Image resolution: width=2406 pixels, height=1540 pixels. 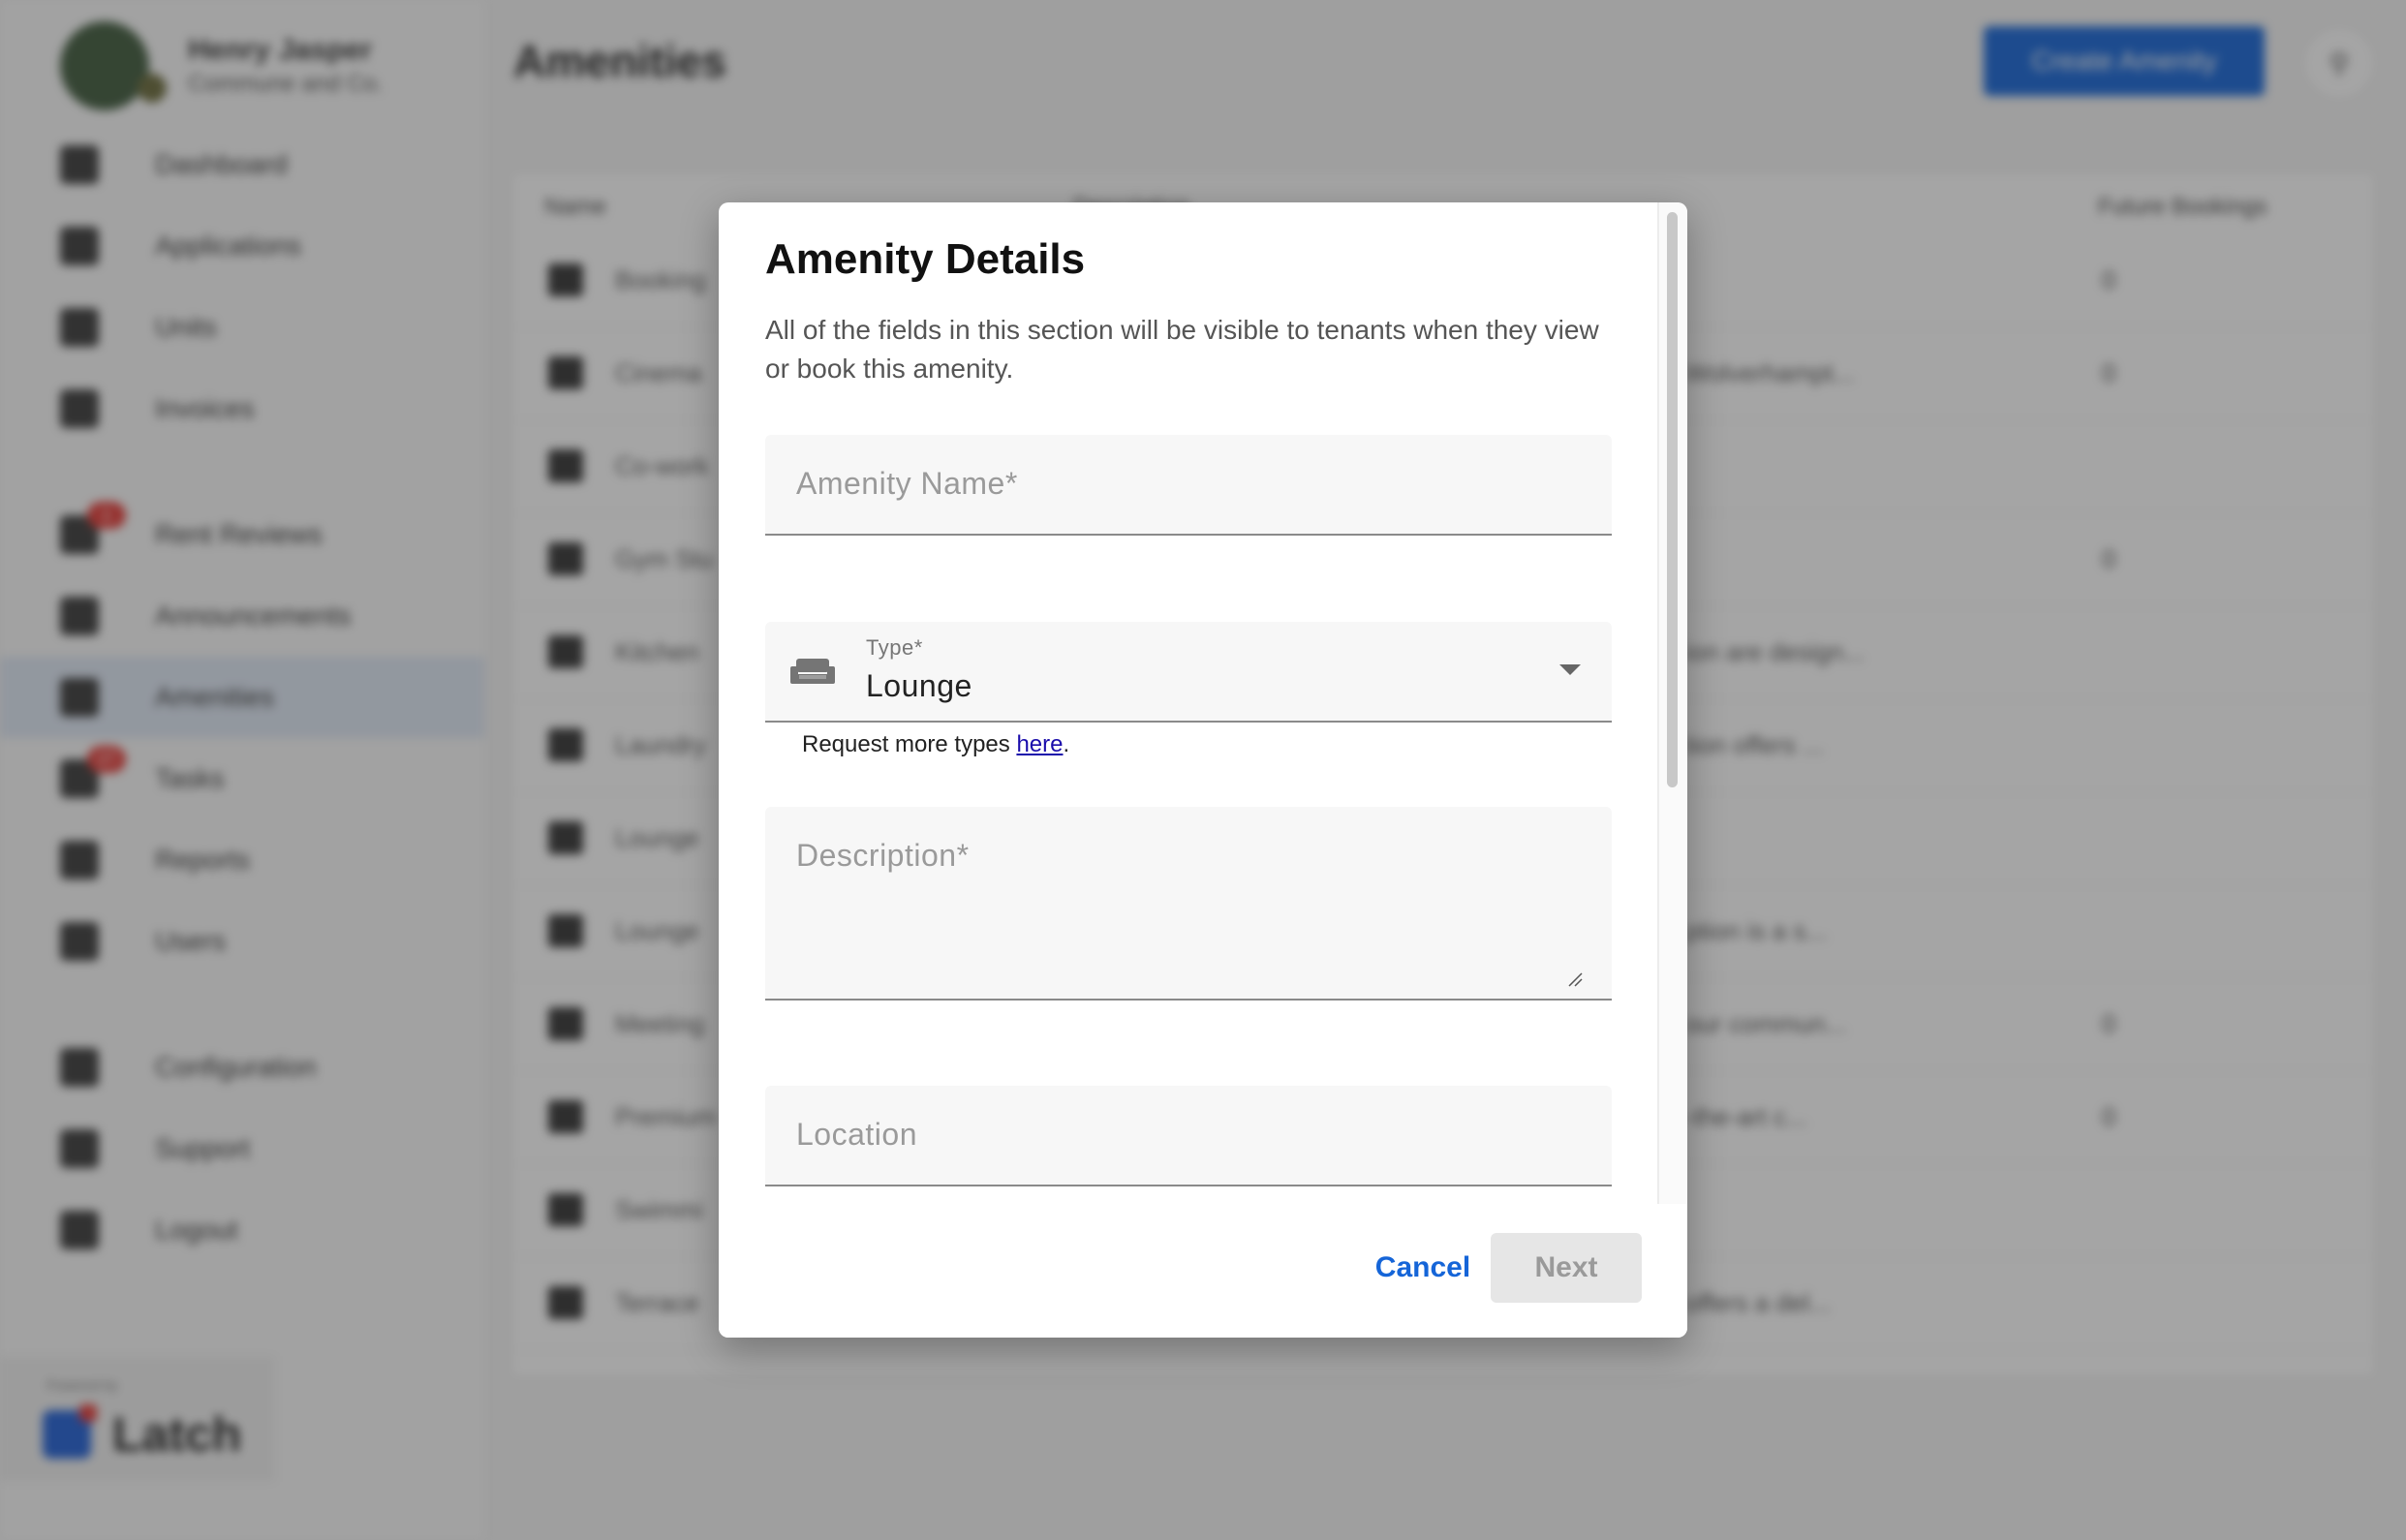 What do you see at coordinates (857, 1134) in the screenshot?
I see `location-label: Location` at bounding box center [857, 1134].